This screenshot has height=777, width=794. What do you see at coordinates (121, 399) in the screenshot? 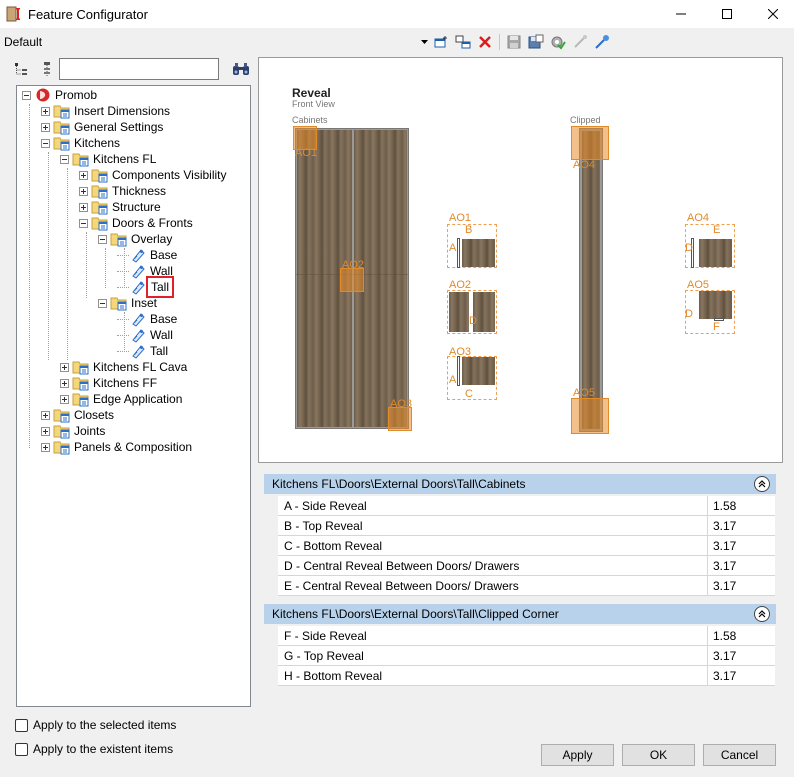
I see `tree-item-edge-application: Edge Application` at bounding box center [121, 399].